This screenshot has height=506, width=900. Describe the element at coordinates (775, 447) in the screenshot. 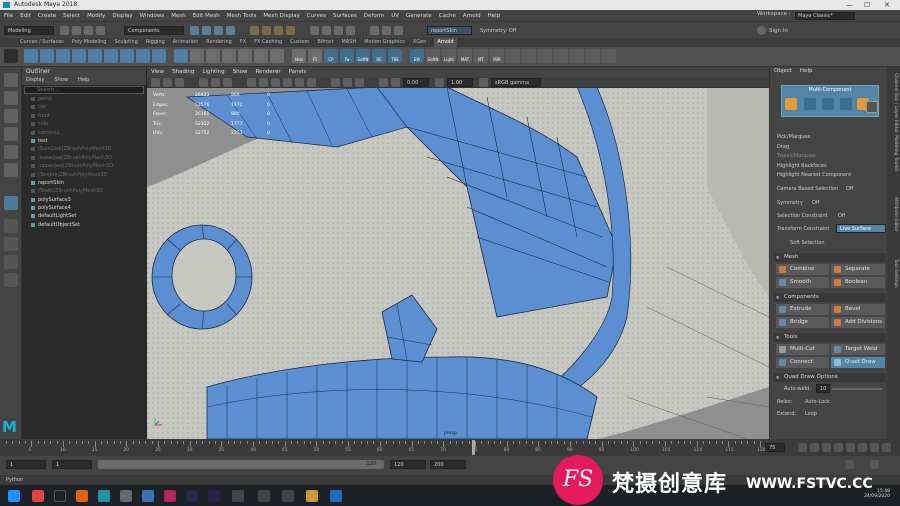

I see `current-frame-field: 75` at that location.